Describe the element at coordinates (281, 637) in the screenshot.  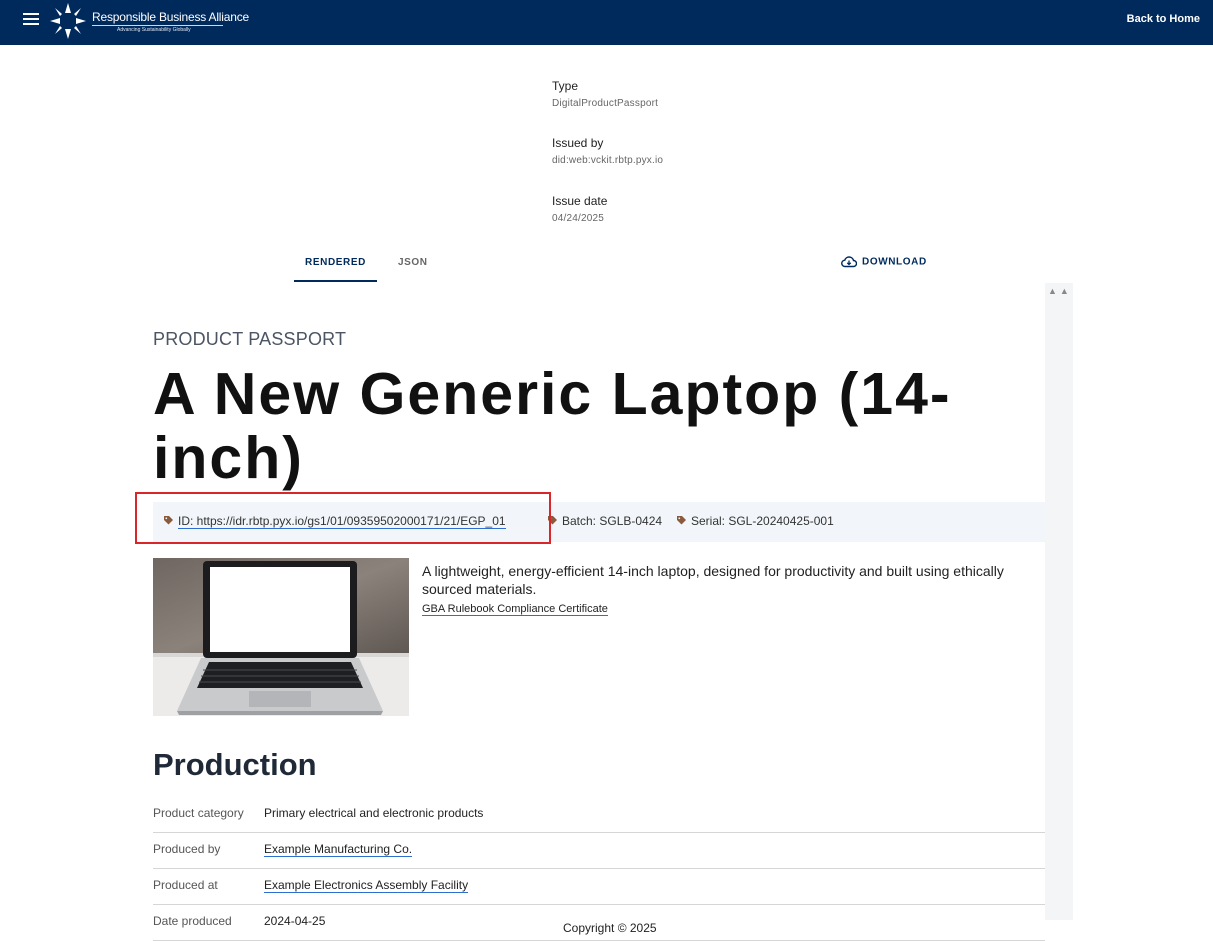
I see `product-laptop-image` at that location.